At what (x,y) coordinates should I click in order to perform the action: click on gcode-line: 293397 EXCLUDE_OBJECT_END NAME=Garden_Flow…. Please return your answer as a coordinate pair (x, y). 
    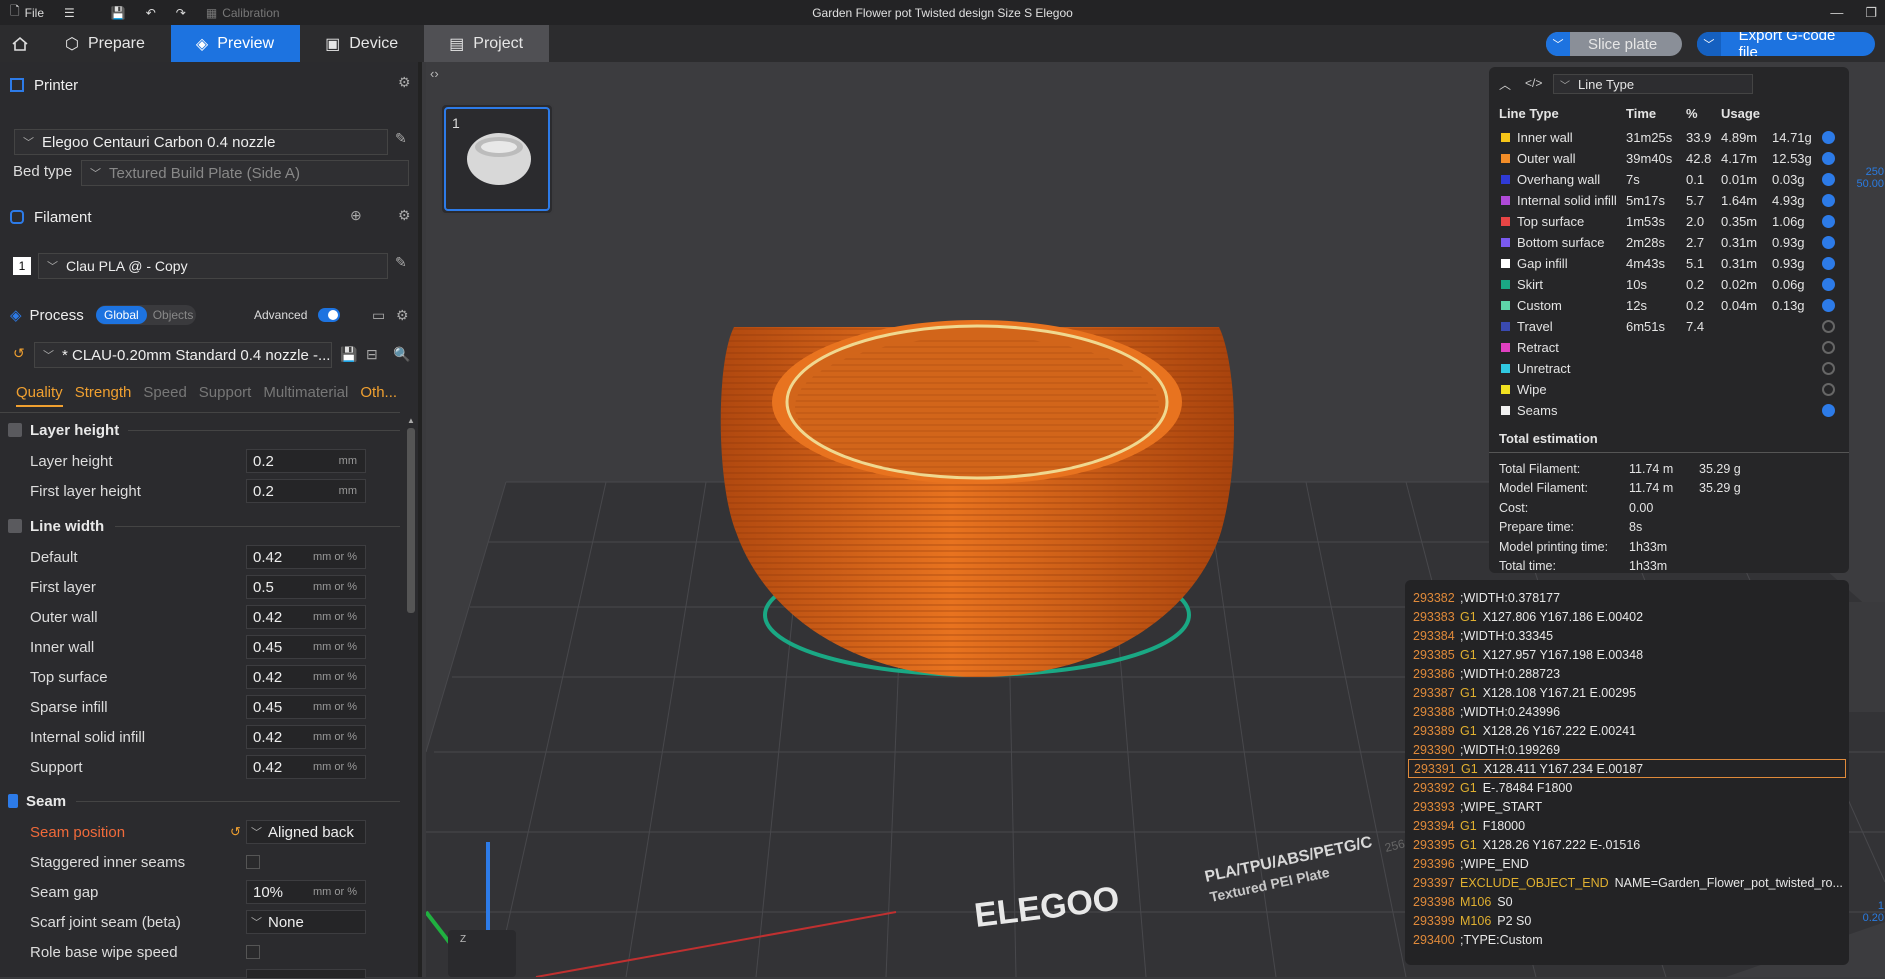
    Looking at the image, I should click on (1627, 882).